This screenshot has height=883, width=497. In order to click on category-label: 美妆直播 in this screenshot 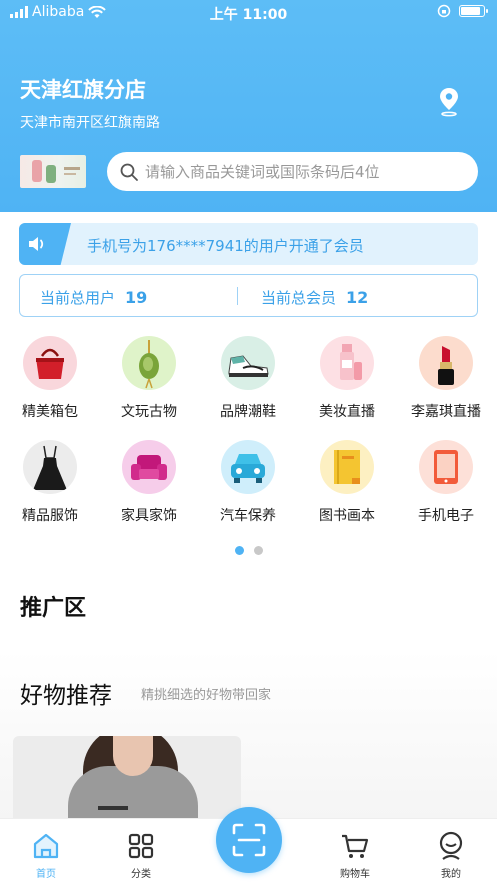, I will do `click(347, 412)`.